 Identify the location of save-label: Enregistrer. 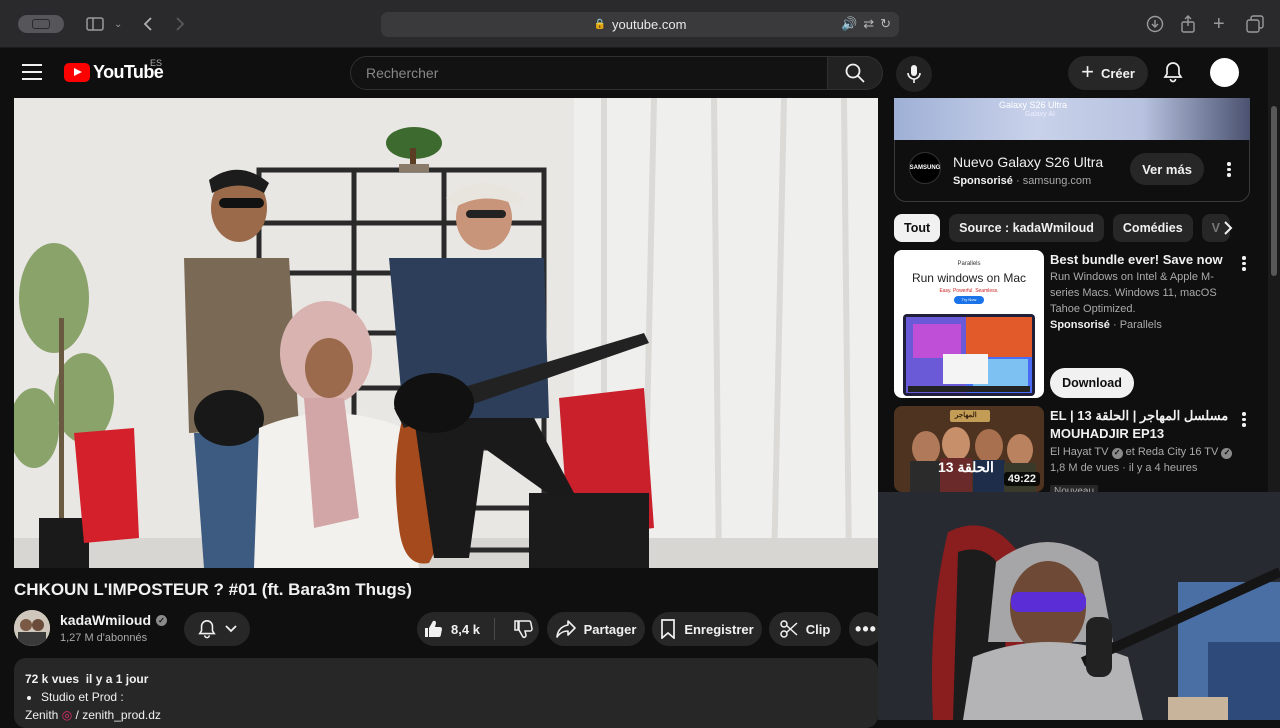
(719, 629).